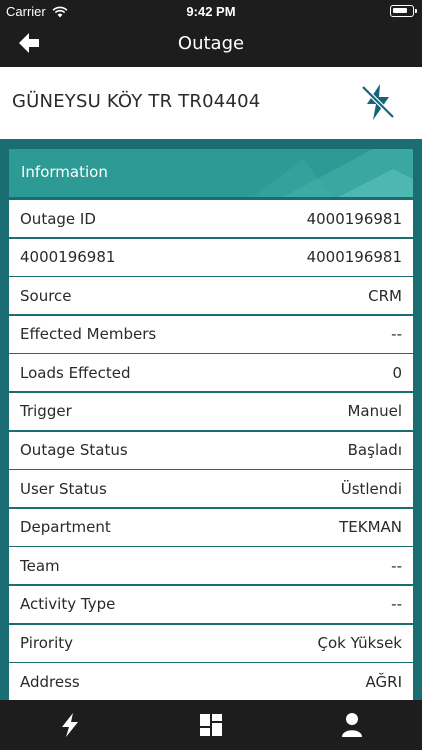 This screenshot has width=422, height=750. What do you see at coordinates (211, 489) in the screenshot?
I see `info-row-user-status: User Status Üstlendi` at bounding box center [211, 489].